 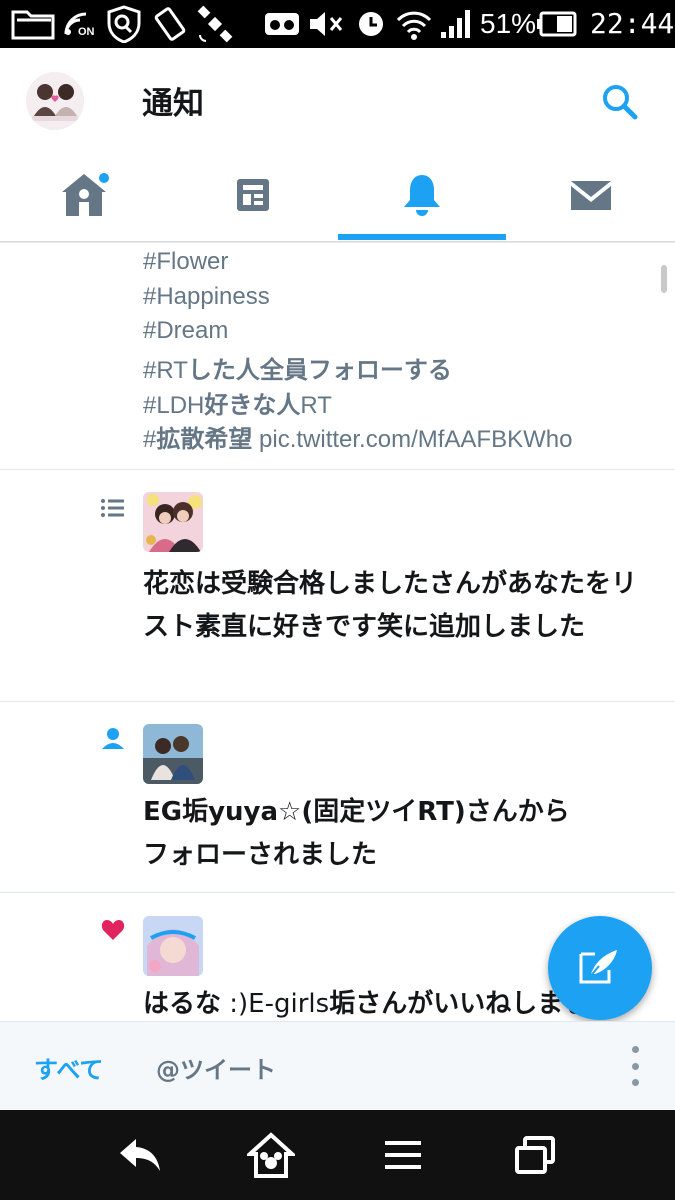 I want to click on hashtag-line: #Dream, so click(x=185, y=330).